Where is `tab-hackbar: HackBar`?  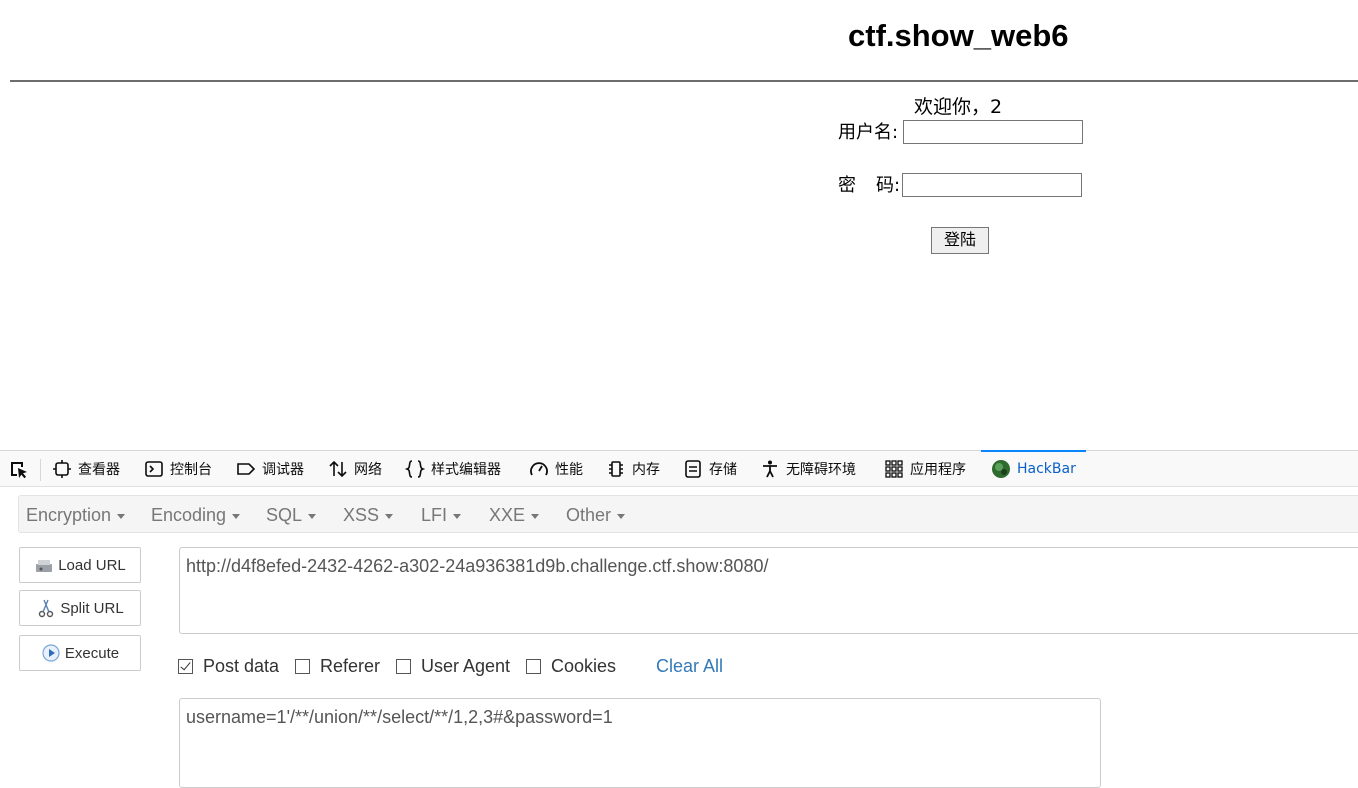
tab-hackbar: HackBar is located at coordinates (1033, 468).